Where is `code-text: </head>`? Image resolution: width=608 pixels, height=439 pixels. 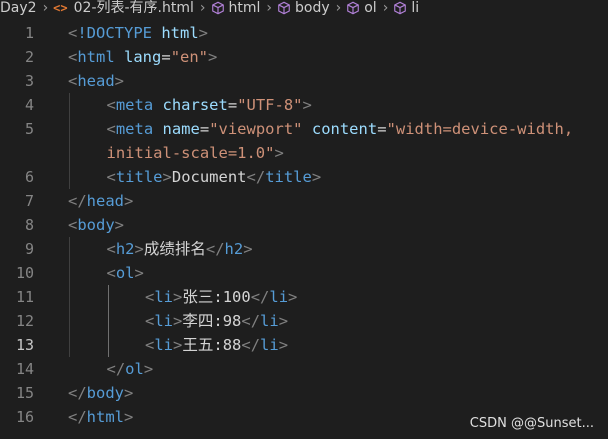
code-text: </head> is located at coordinates (100, 201).